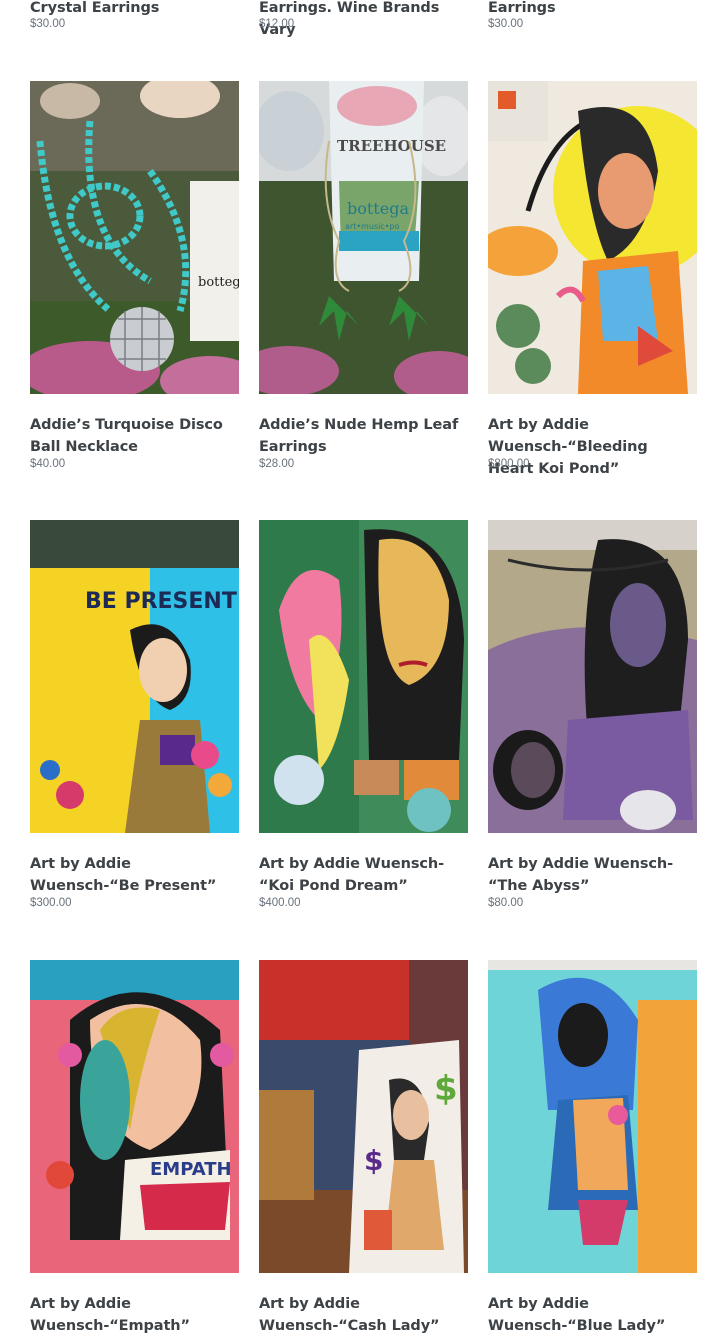  I want to click on product-image-the-abyss, so click(592, 676).